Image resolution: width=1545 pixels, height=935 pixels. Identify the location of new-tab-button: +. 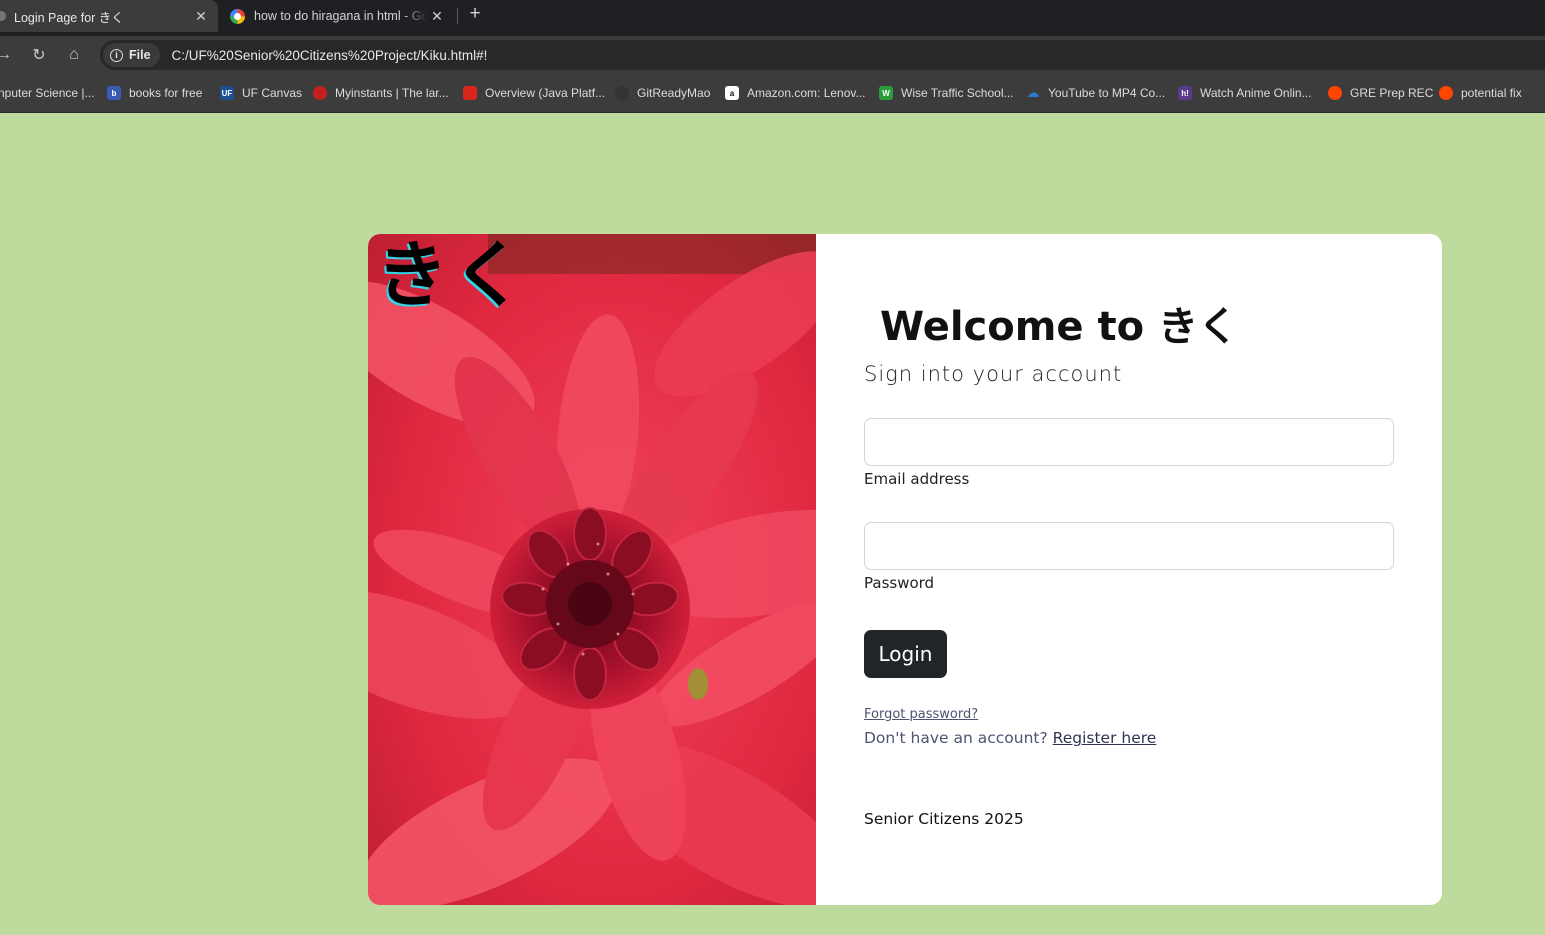
(475, 13).